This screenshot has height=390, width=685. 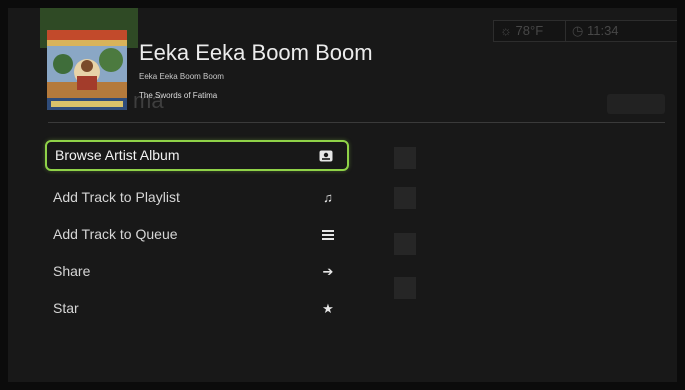 I want to click on arrow-right-icon: ➔, so click(x=328, y=271).